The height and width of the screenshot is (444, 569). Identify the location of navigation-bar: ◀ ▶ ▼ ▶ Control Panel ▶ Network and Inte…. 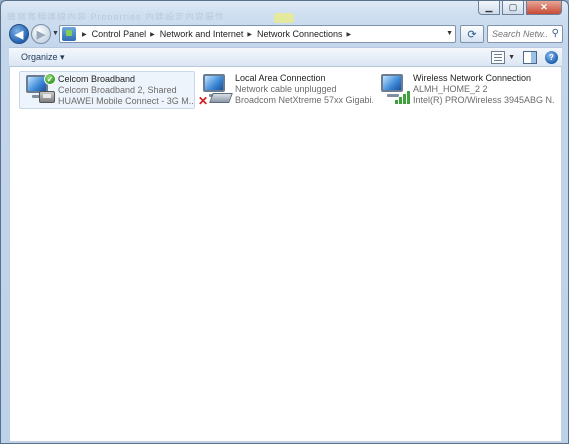
(285, 34).